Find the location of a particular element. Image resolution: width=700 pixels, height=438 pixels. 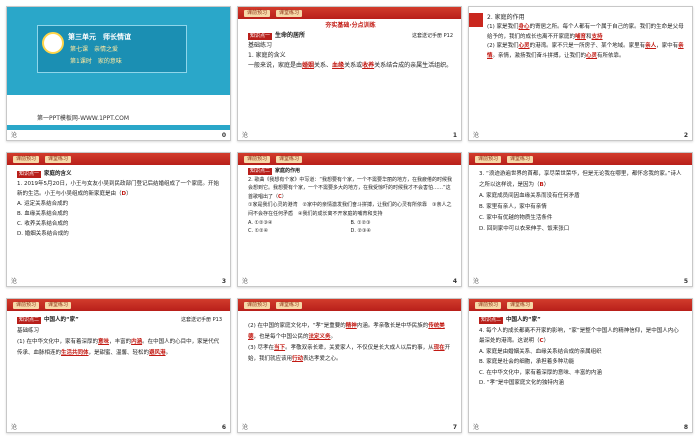

body-text: (2) 在中国的家庭文化中，“孝”是重要的 is located at coordinates (297, 326).